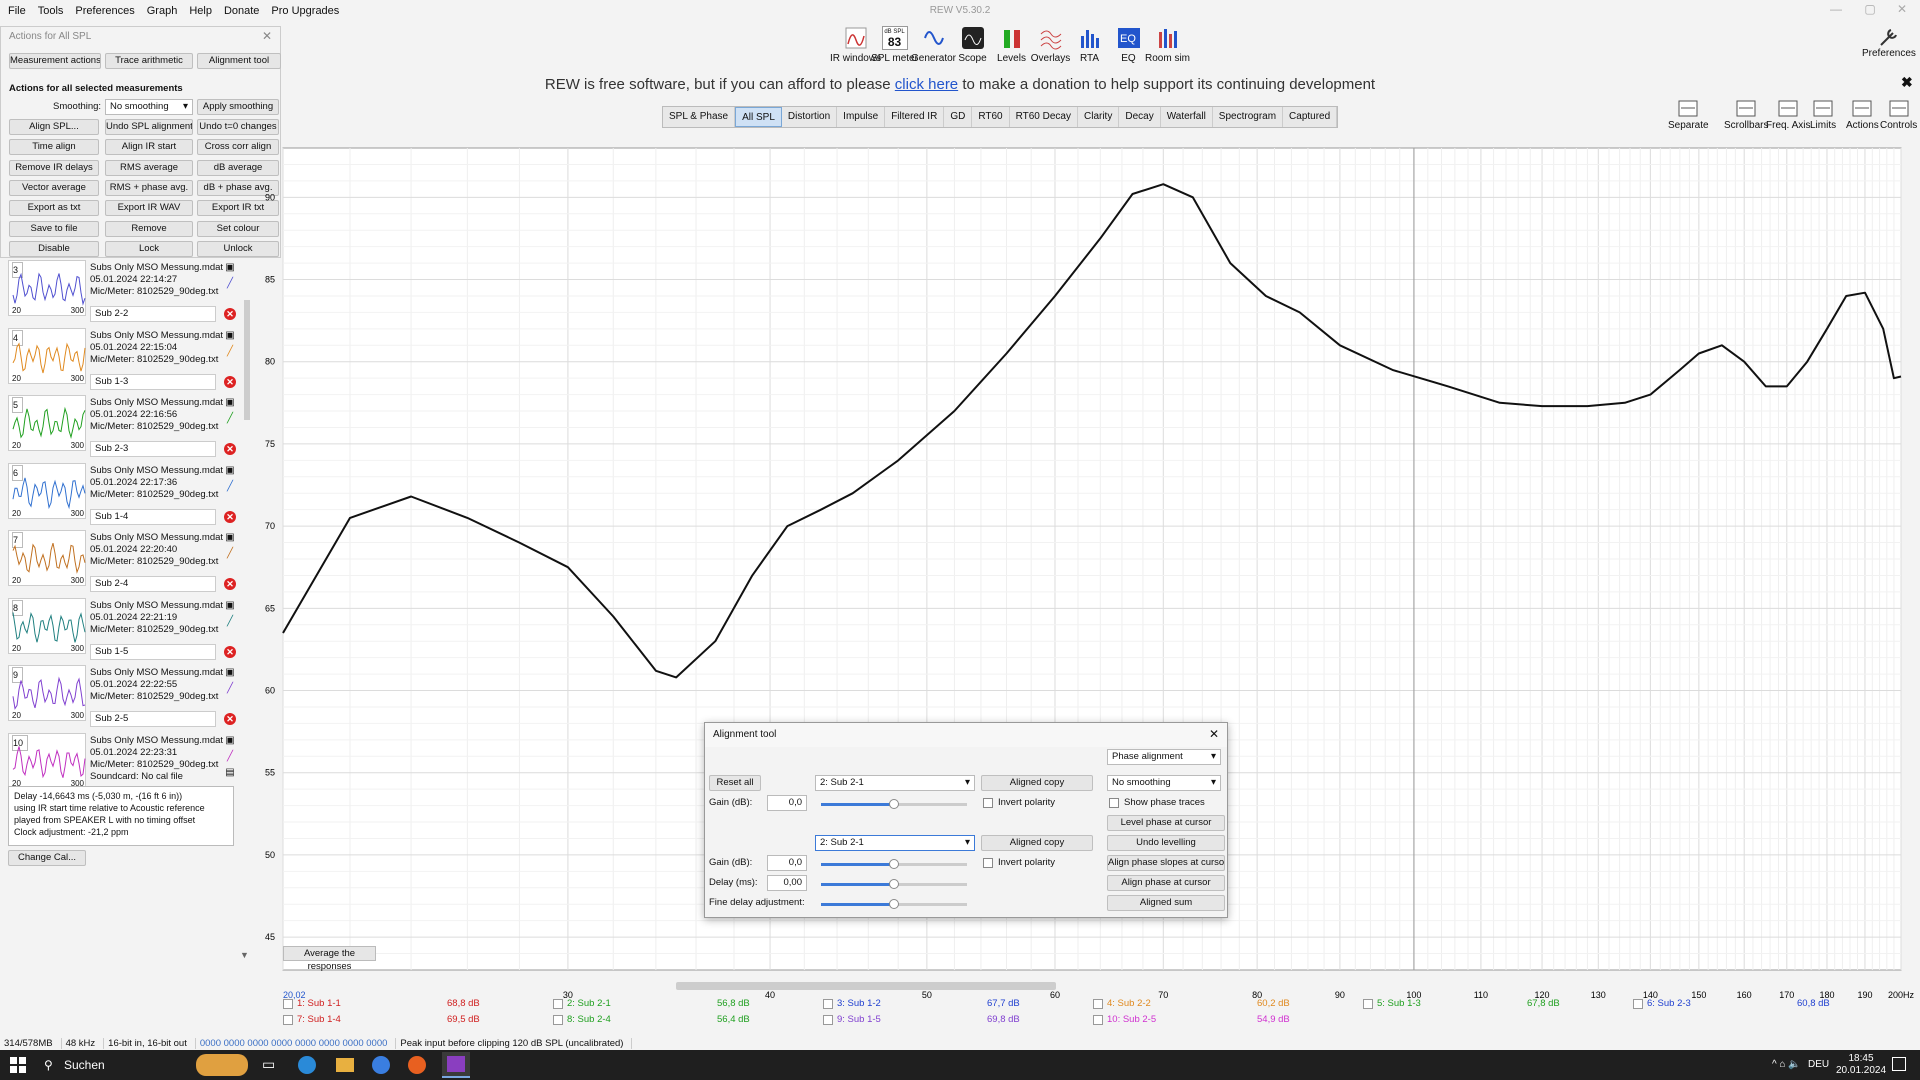  I want to click on invert-polarity-1: Invert polarity, so click(1019, 802).